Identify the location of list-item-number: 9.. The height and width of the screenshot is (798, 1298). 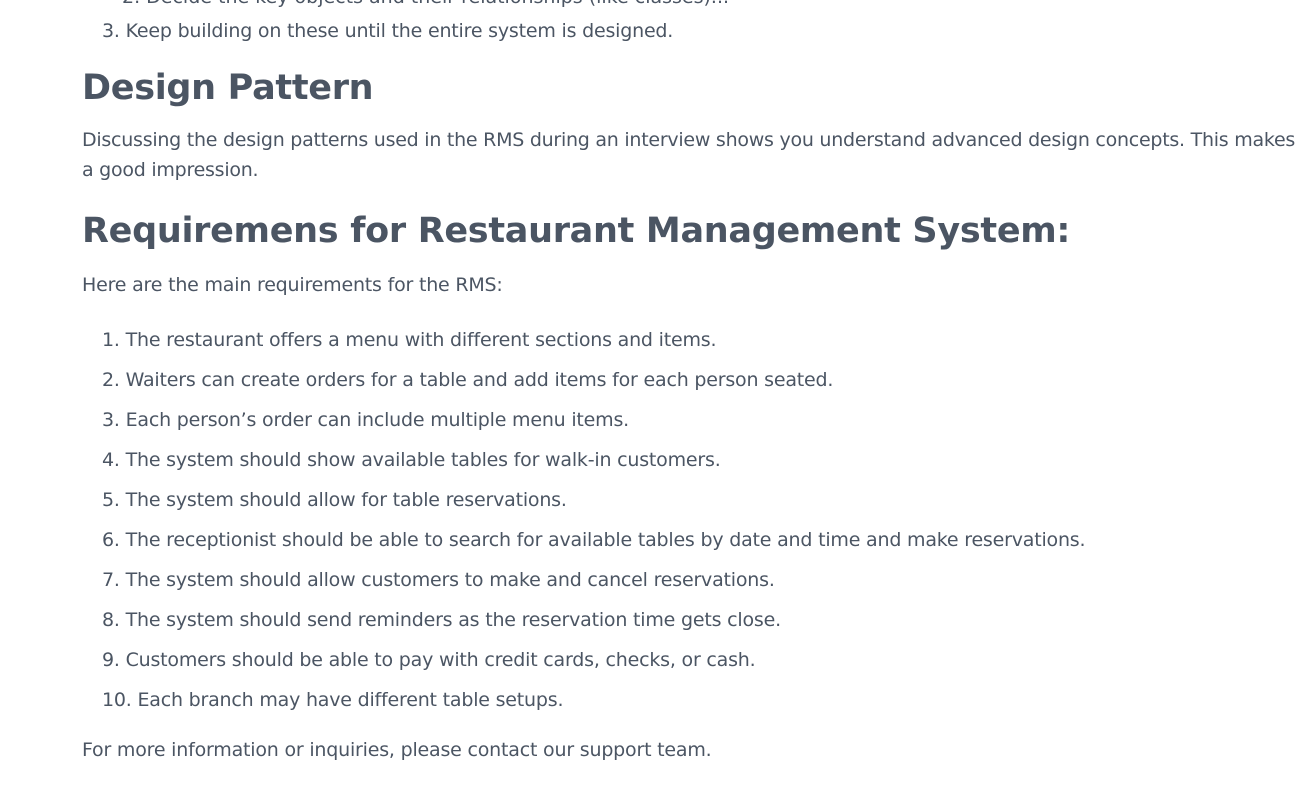
(111, 660).